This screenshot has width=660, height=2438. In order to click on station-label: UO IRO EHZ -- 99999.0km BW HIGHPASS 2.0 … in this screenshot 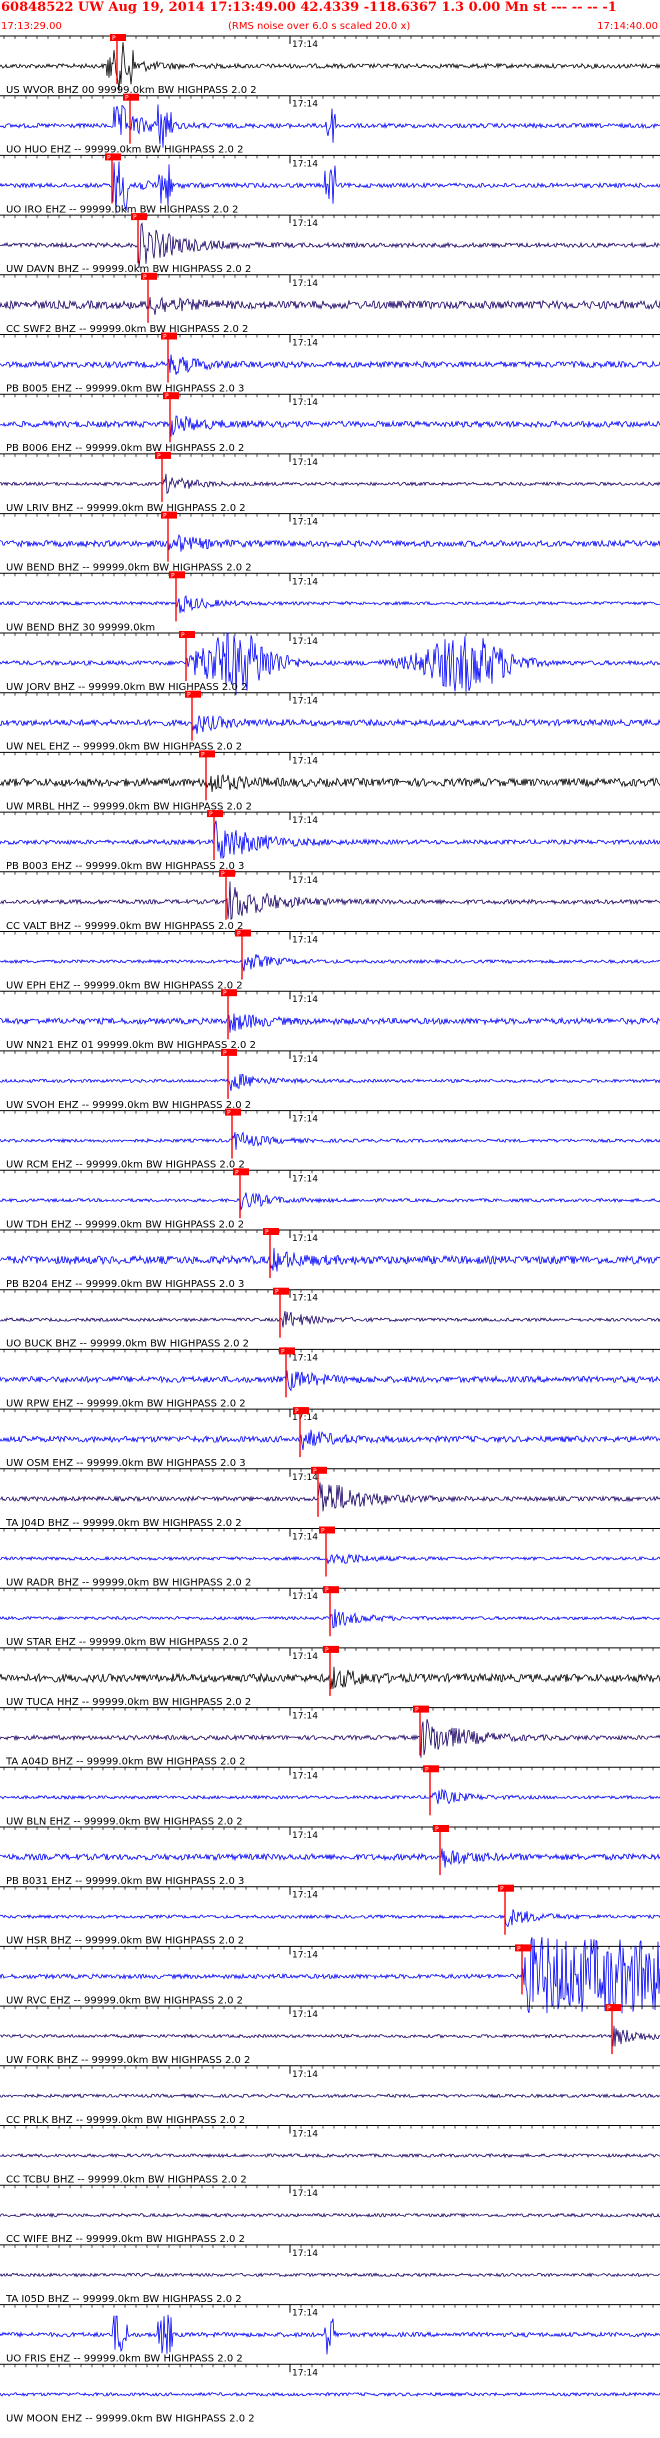, I will do `click(122, 209)`.